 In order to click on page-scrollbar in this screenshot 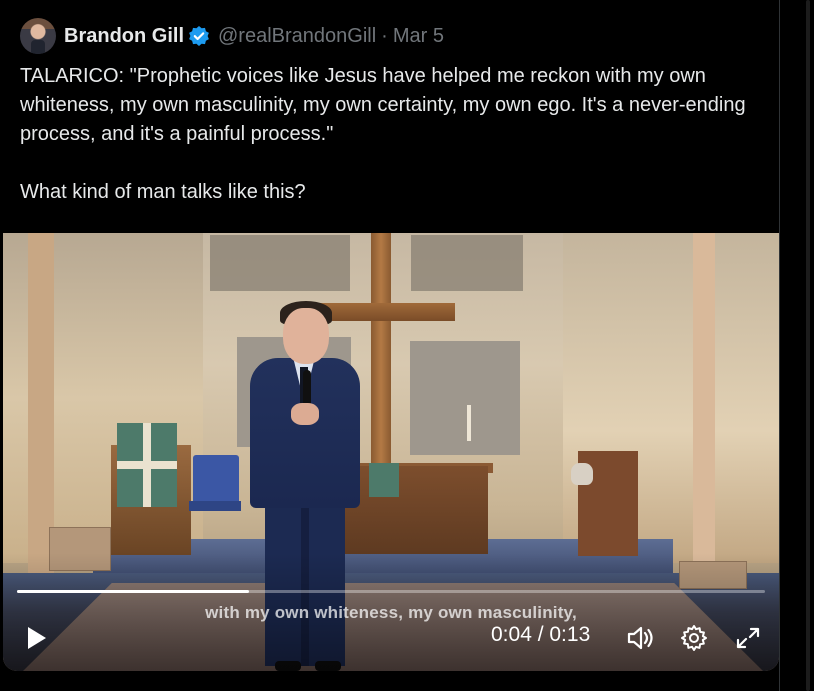, I will do `click(808, 345)`.